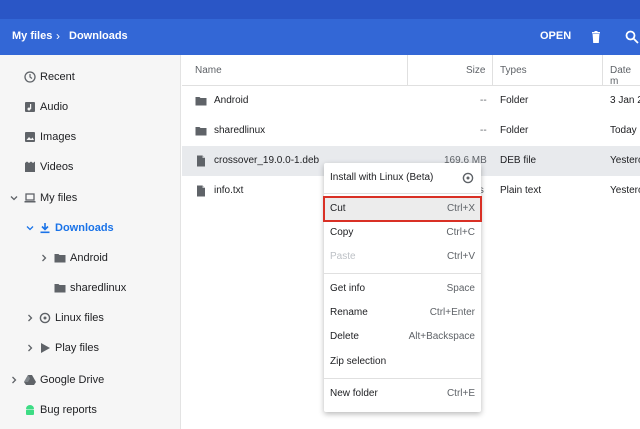 This screenshot has width=640, height=429. What do you see at coordinates (402, 337) in the screenshot?
I see `menu-item-delete: Delete Alt+Backspace` at bounding box center [402, 337].